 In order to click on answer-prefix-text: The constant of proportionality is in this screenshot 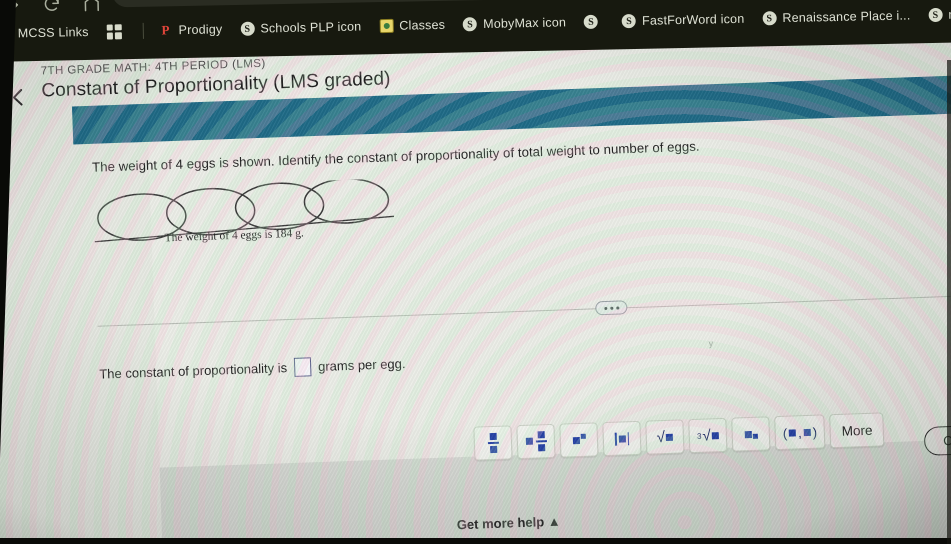, I will do `click(193, 371)`.